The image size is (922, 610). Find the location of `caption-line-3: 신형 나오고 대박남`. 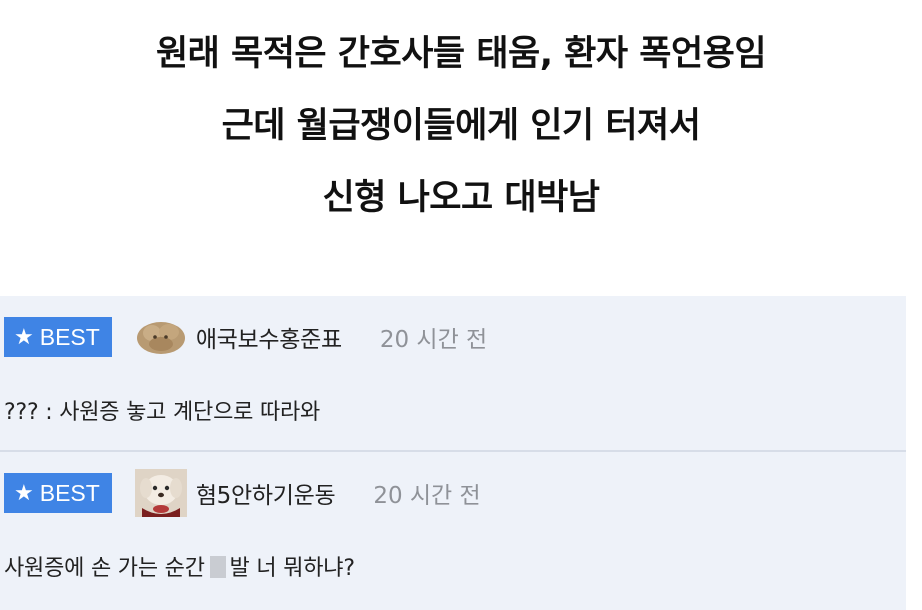

caption-line-3: 신형 나오고 대박남 is located at coordinates (461, 198).